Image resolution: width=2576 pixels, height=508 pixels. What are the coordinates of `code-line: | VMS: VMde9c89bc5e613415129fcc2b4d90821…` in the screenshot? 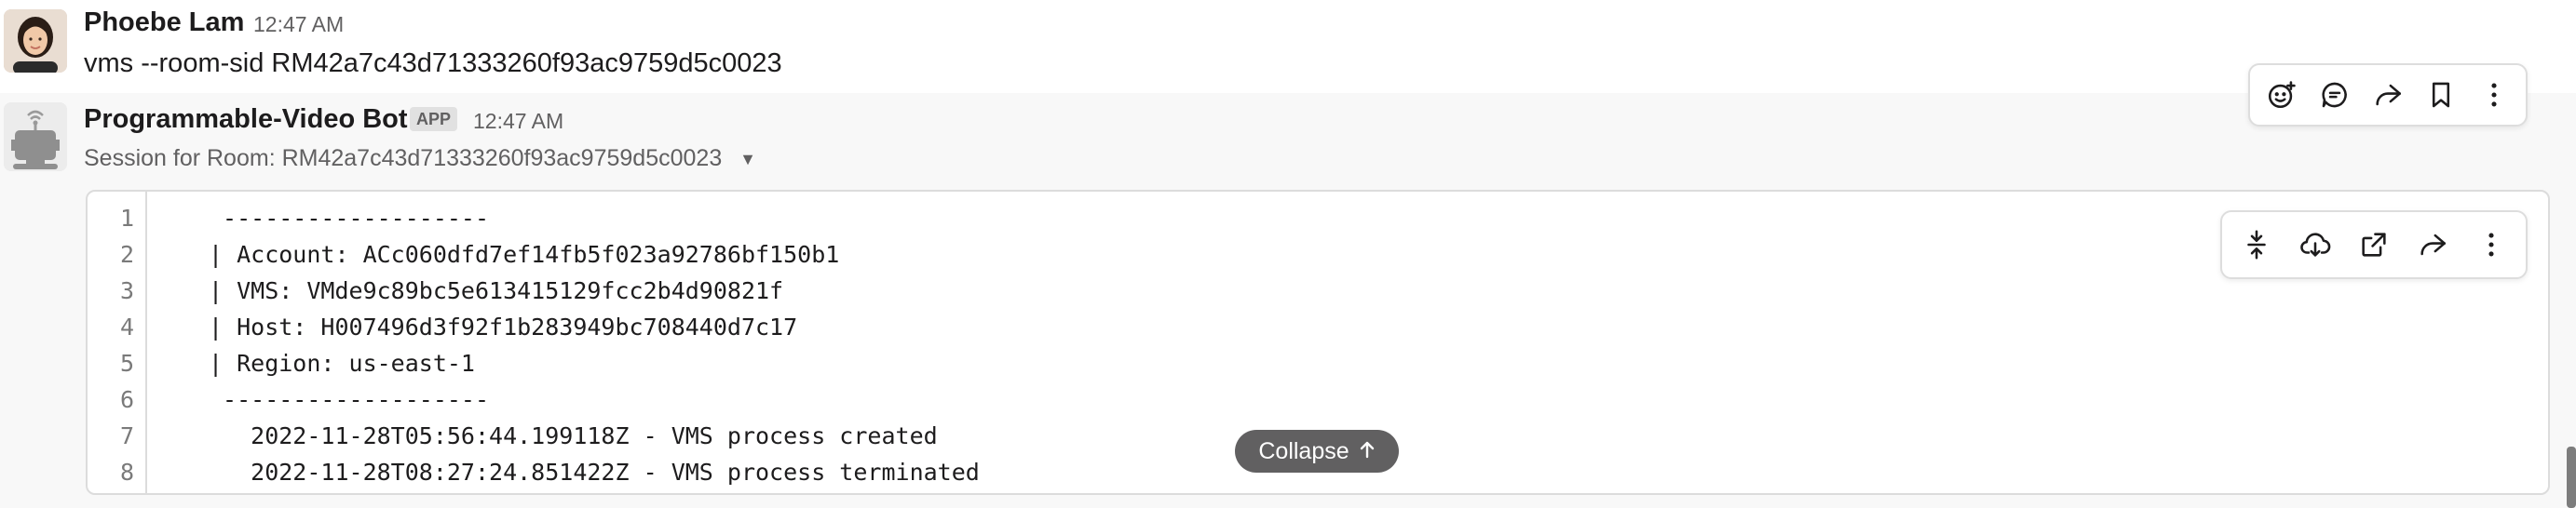 It's located at (496, 290).